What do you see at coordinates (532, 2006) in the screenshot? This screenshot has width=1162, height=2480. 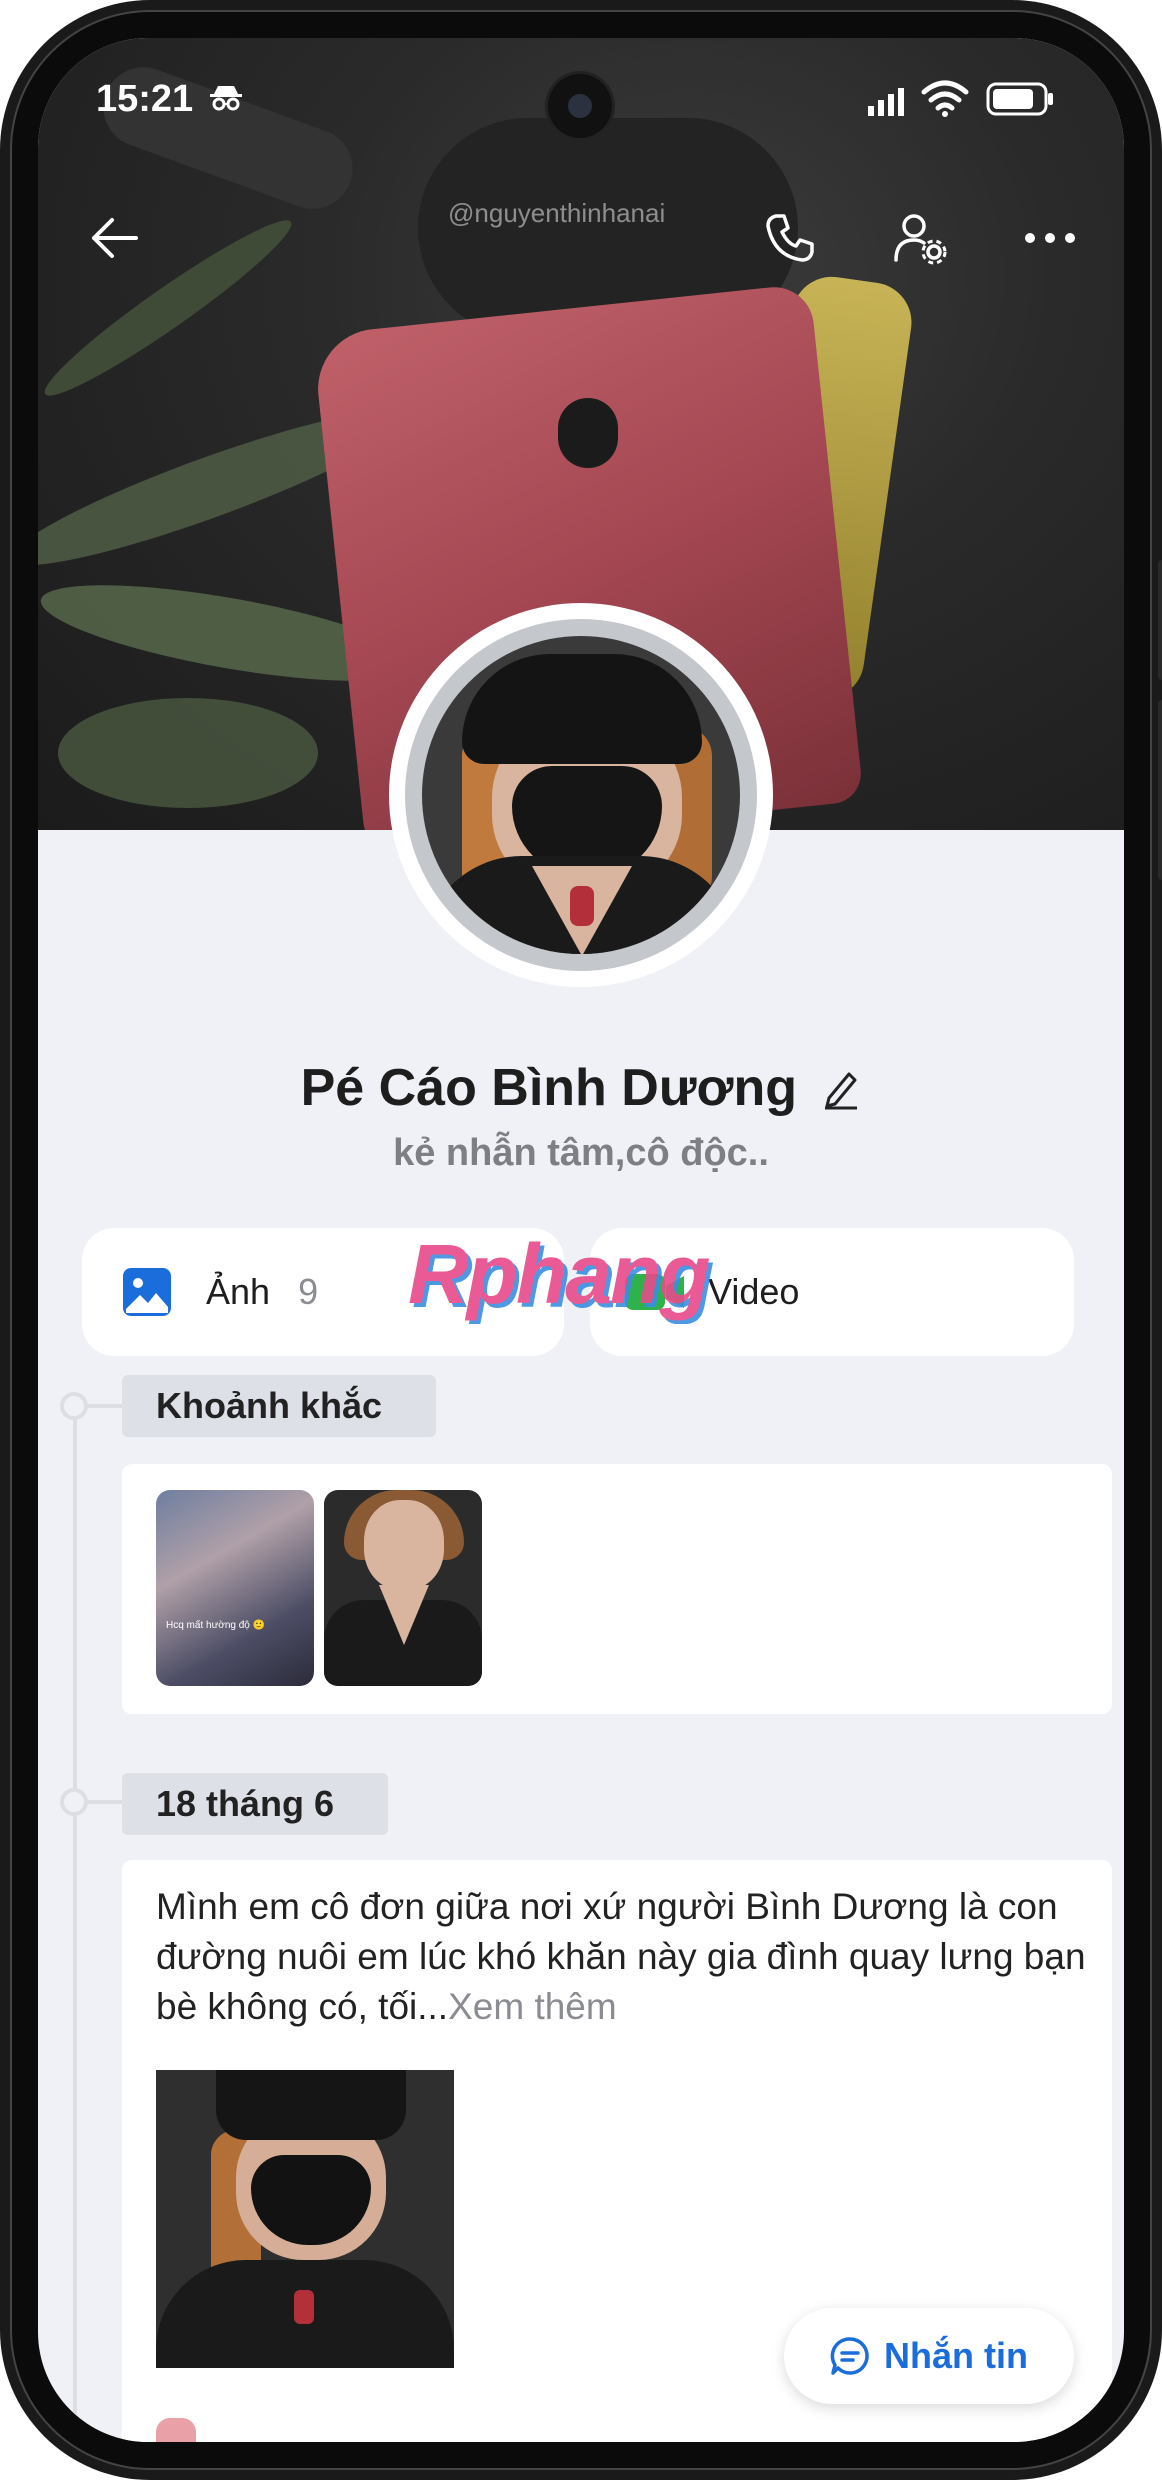 I see `see-more-link: Xem thêm` at bounding box center [532, 2006].